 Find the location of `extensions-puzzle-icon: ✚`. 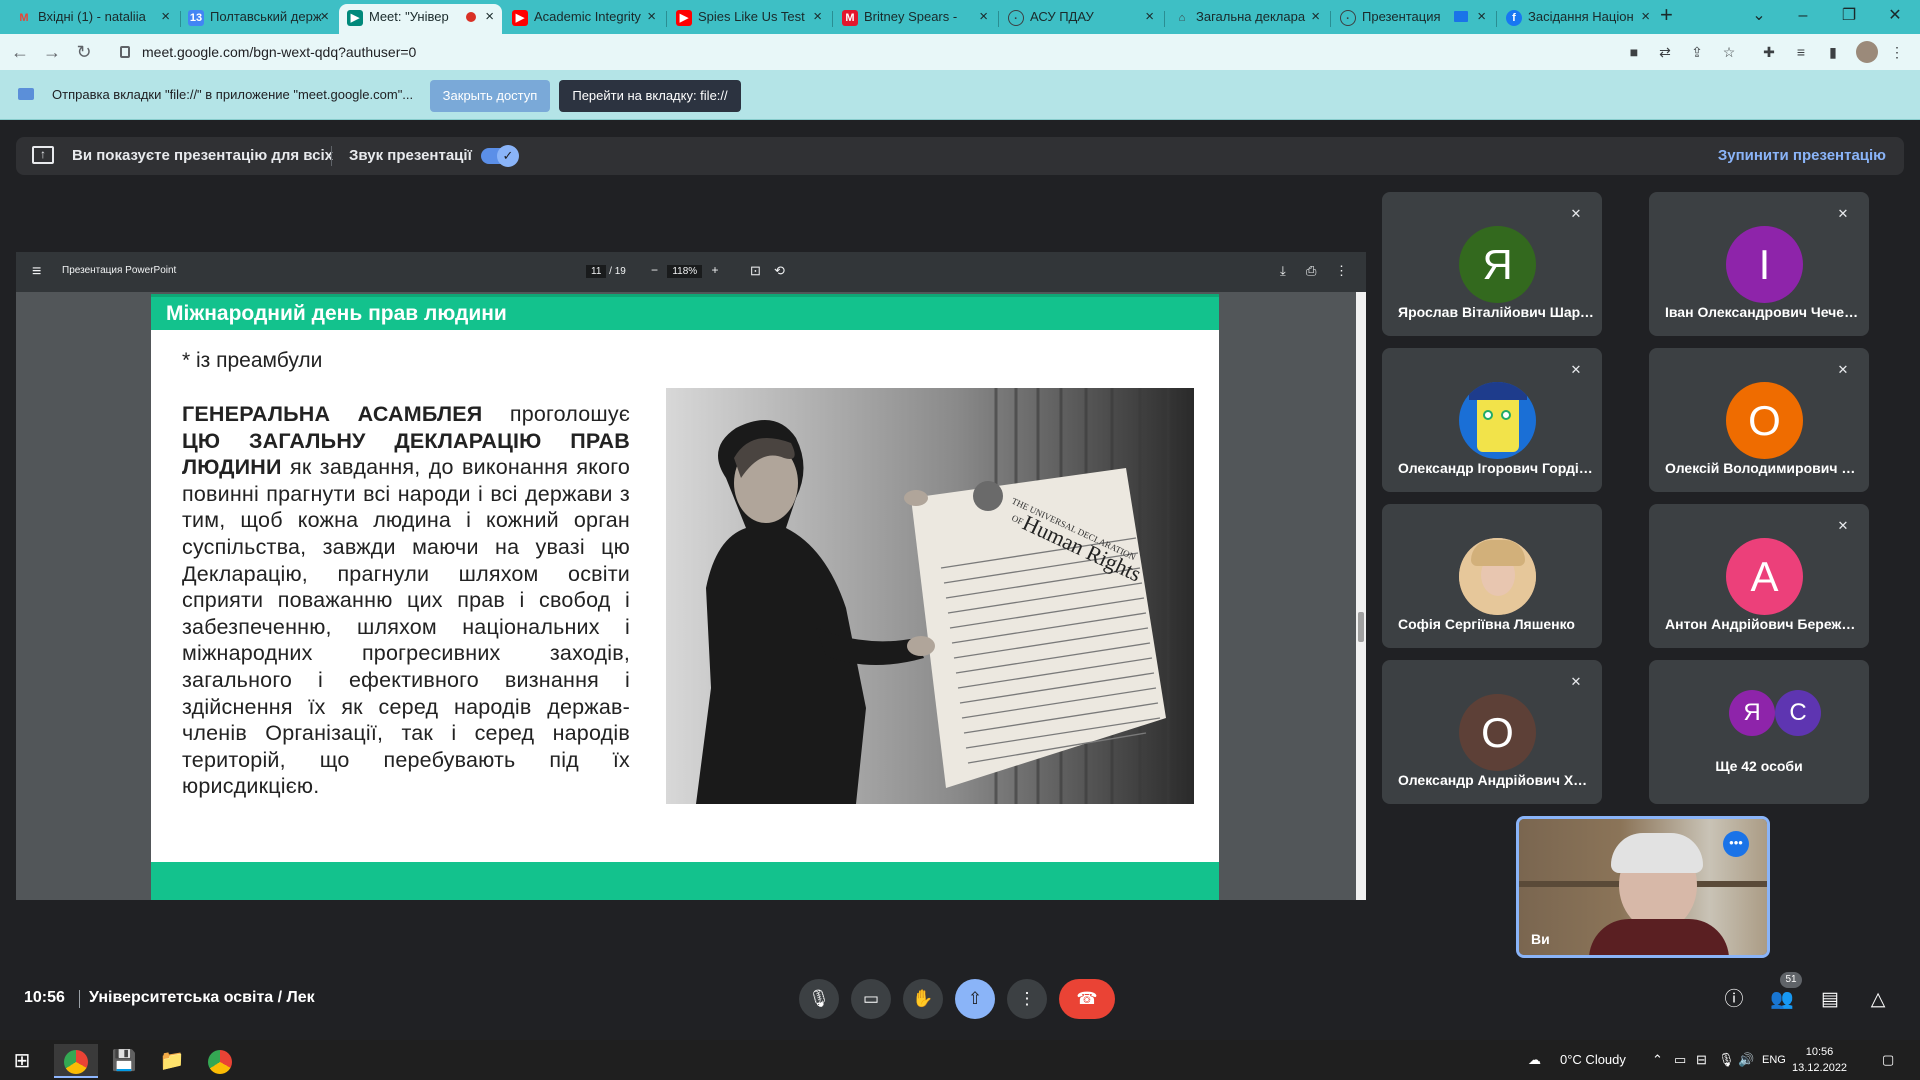

extensions-puzzle-icon: ✚ is located at coordinates (1769, 52).